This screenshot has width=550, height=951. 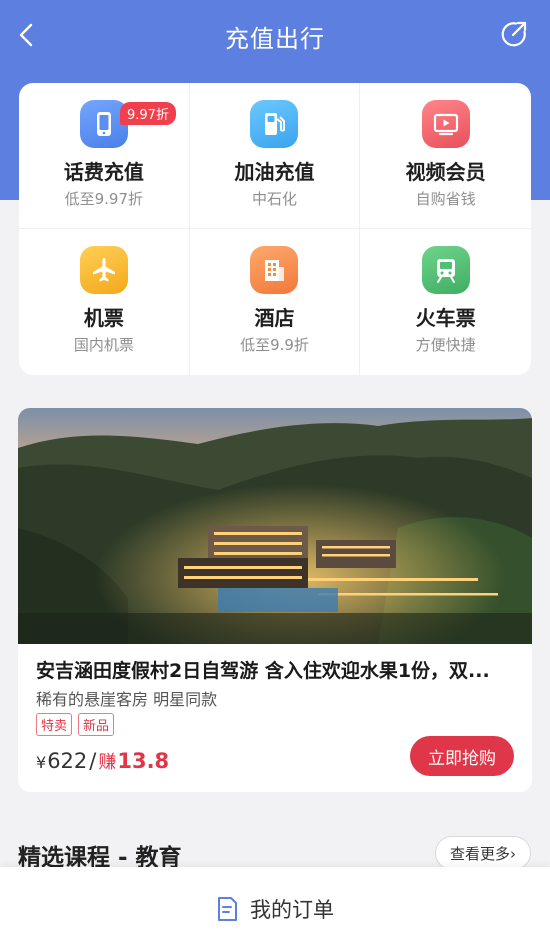 What do you see at coordinates (445, 199) in the screenshot?
I see `service-subtitle: 自购省钱` at bounding box center [445, 199].